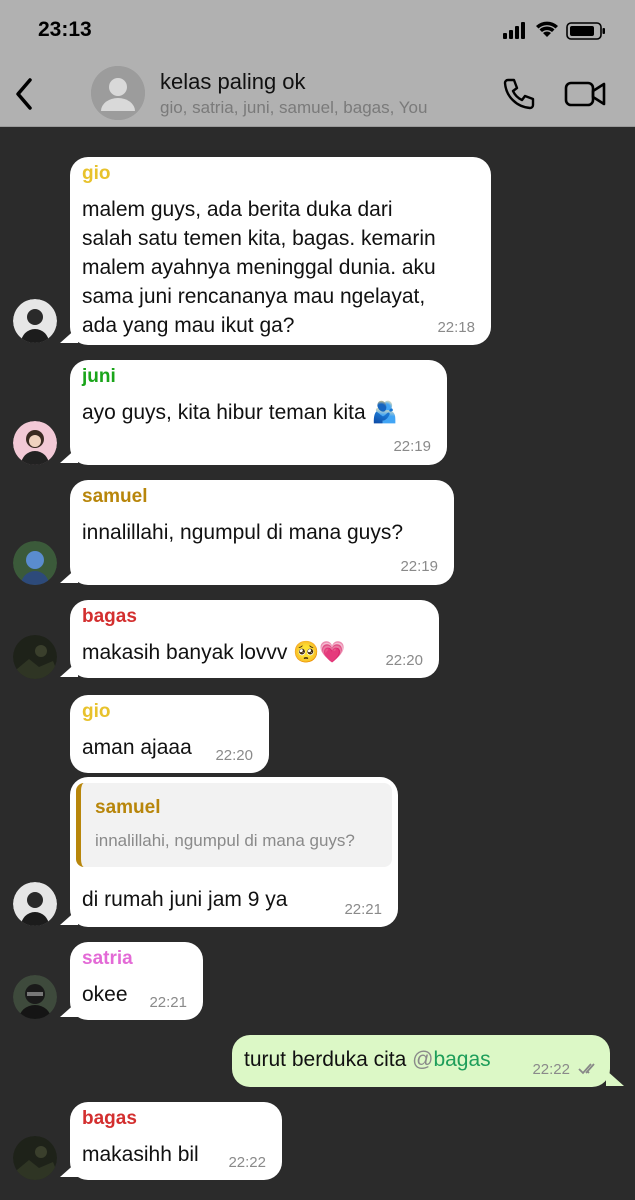  Describe the element at coordinates (461, 1059) in the screenshot. I see `mention-bagas: bagas` at that location.